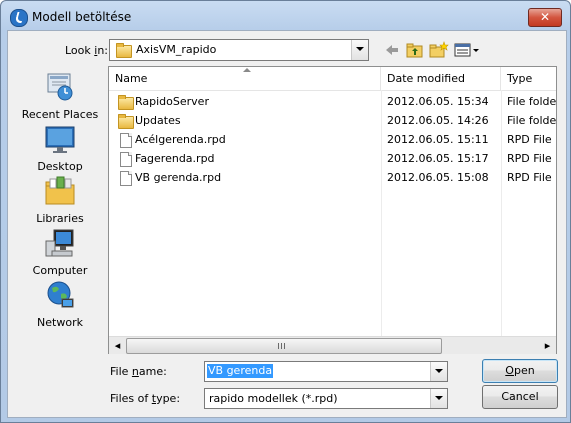 The width and height of the screenshot is (571, 423). Describe the element at coordinates (60, 270) in the screenshot. I see `place-label: Computer` at that location.